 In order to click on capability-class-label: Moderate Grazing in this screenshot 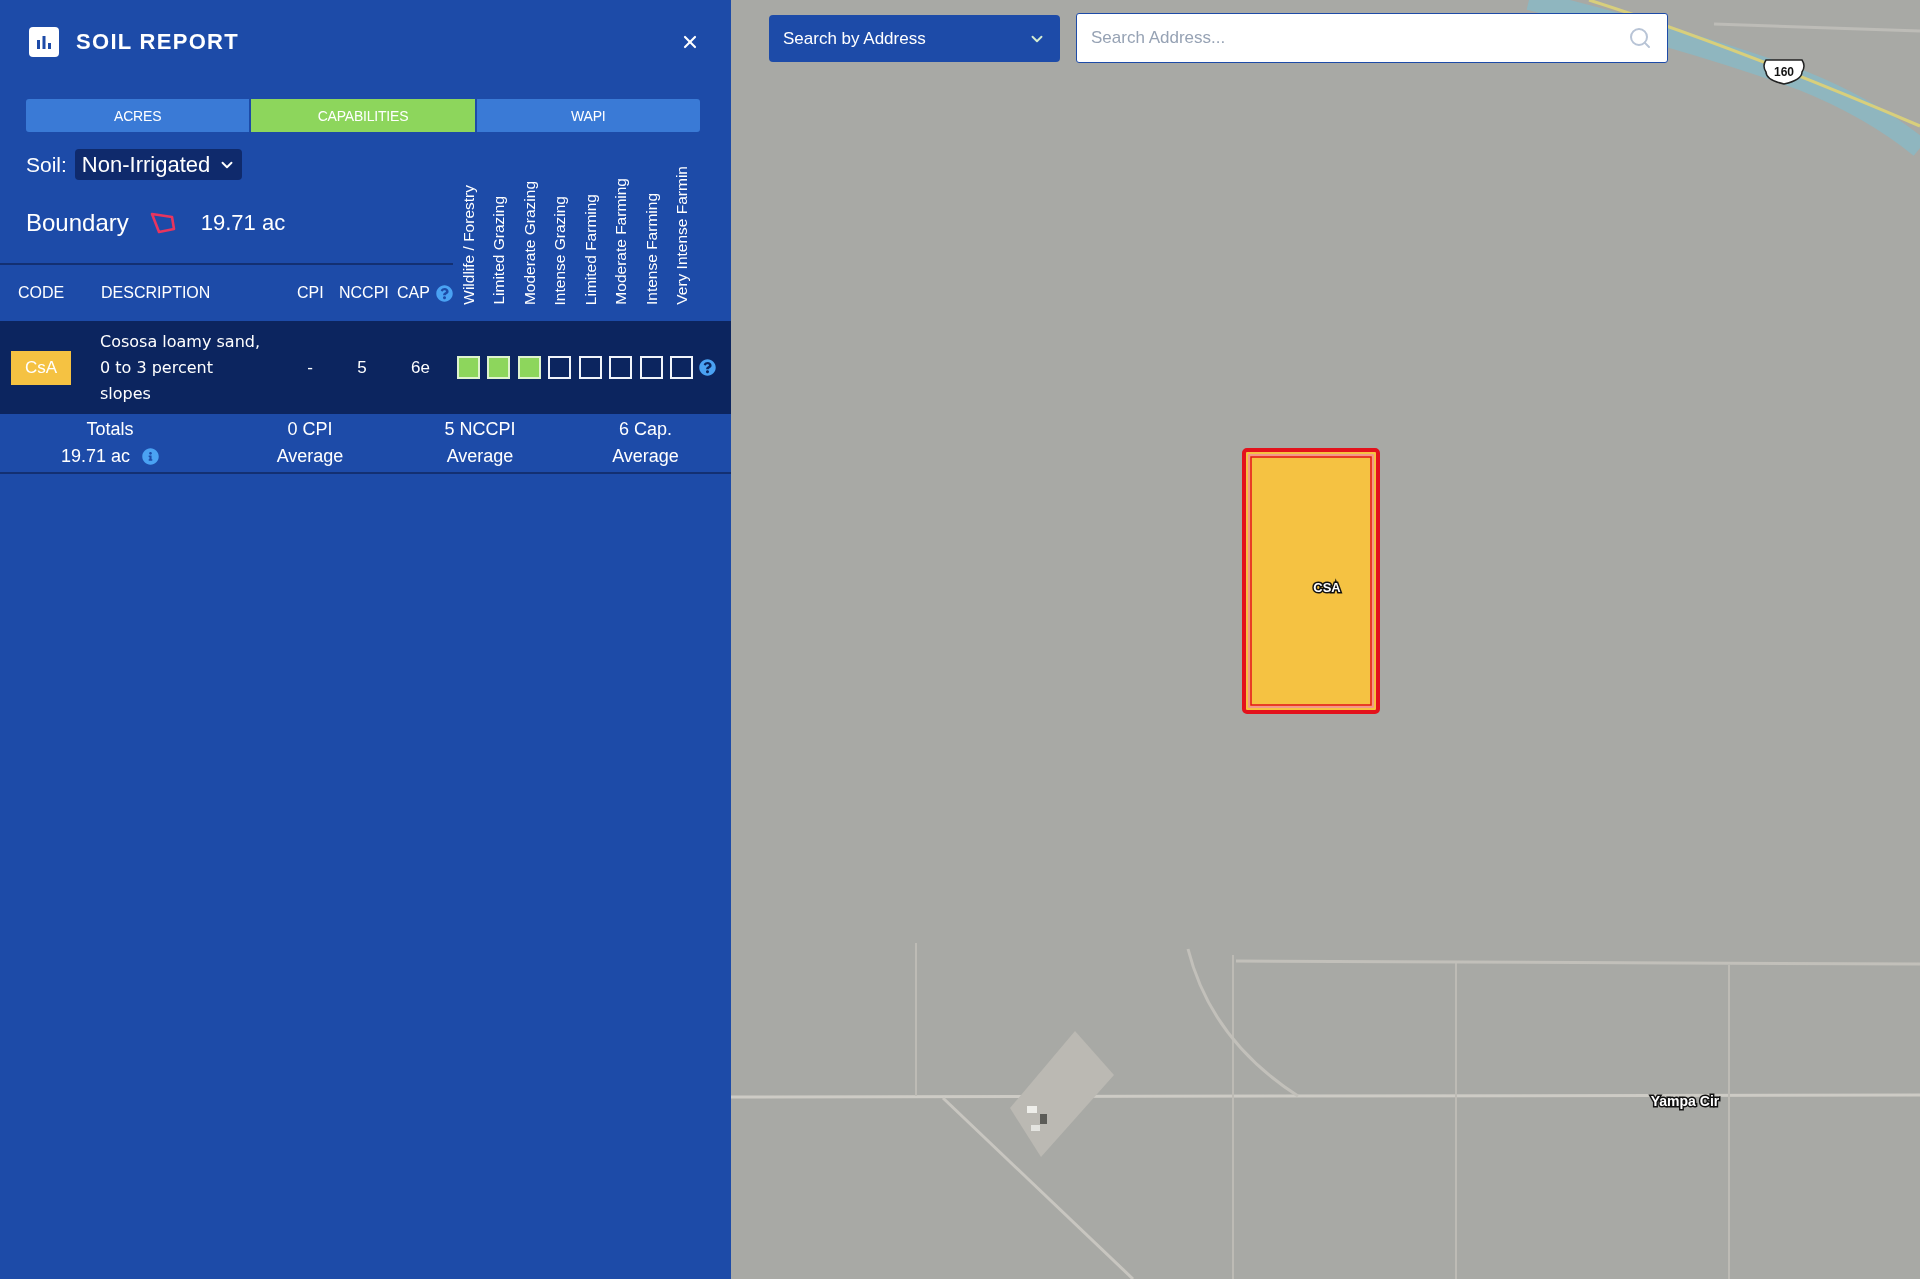, I will do `click(529, 242)`.